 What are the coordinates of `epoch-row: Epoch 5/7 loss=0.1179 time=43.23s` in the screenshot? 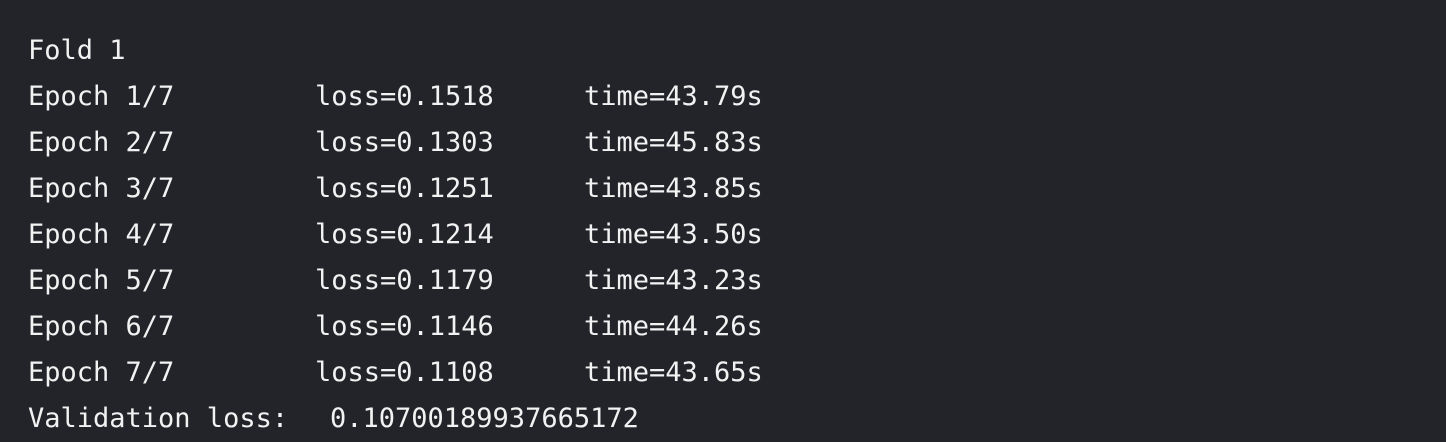 It's located at (737, 281).